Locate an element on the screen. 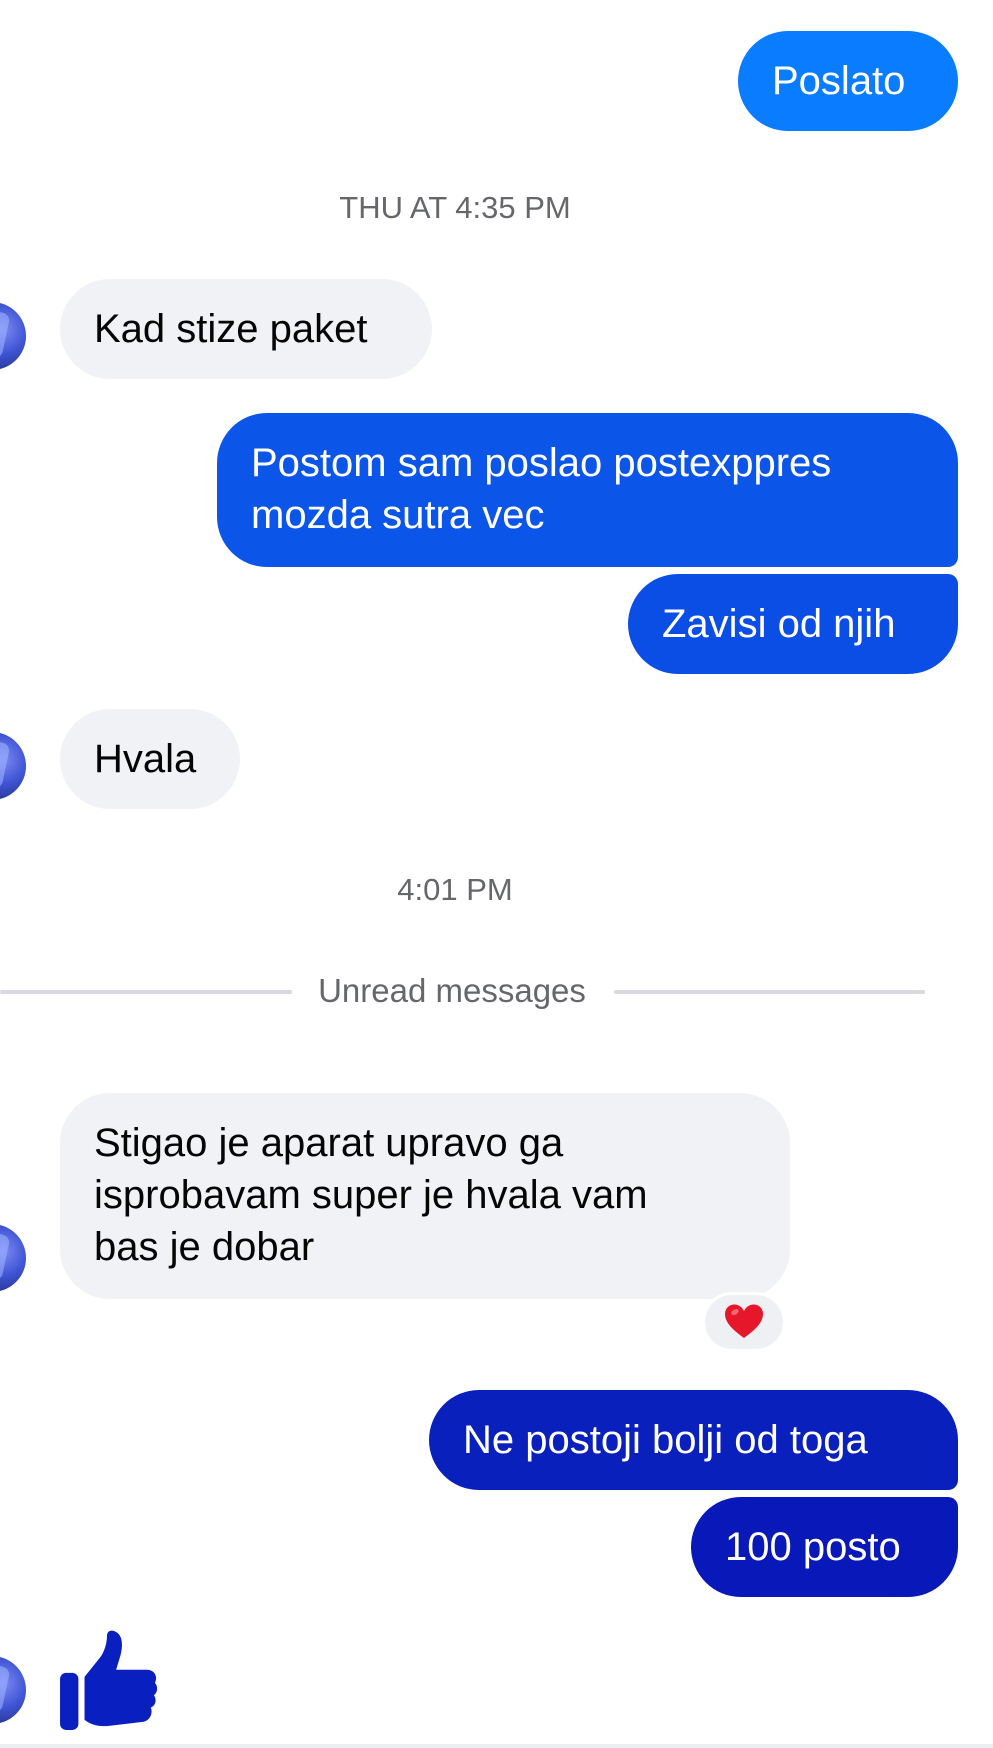 Image resolution: width=993 pixels, height=1748 pixels. message-outgoing: Poslato is located at coordinates (848, 81).